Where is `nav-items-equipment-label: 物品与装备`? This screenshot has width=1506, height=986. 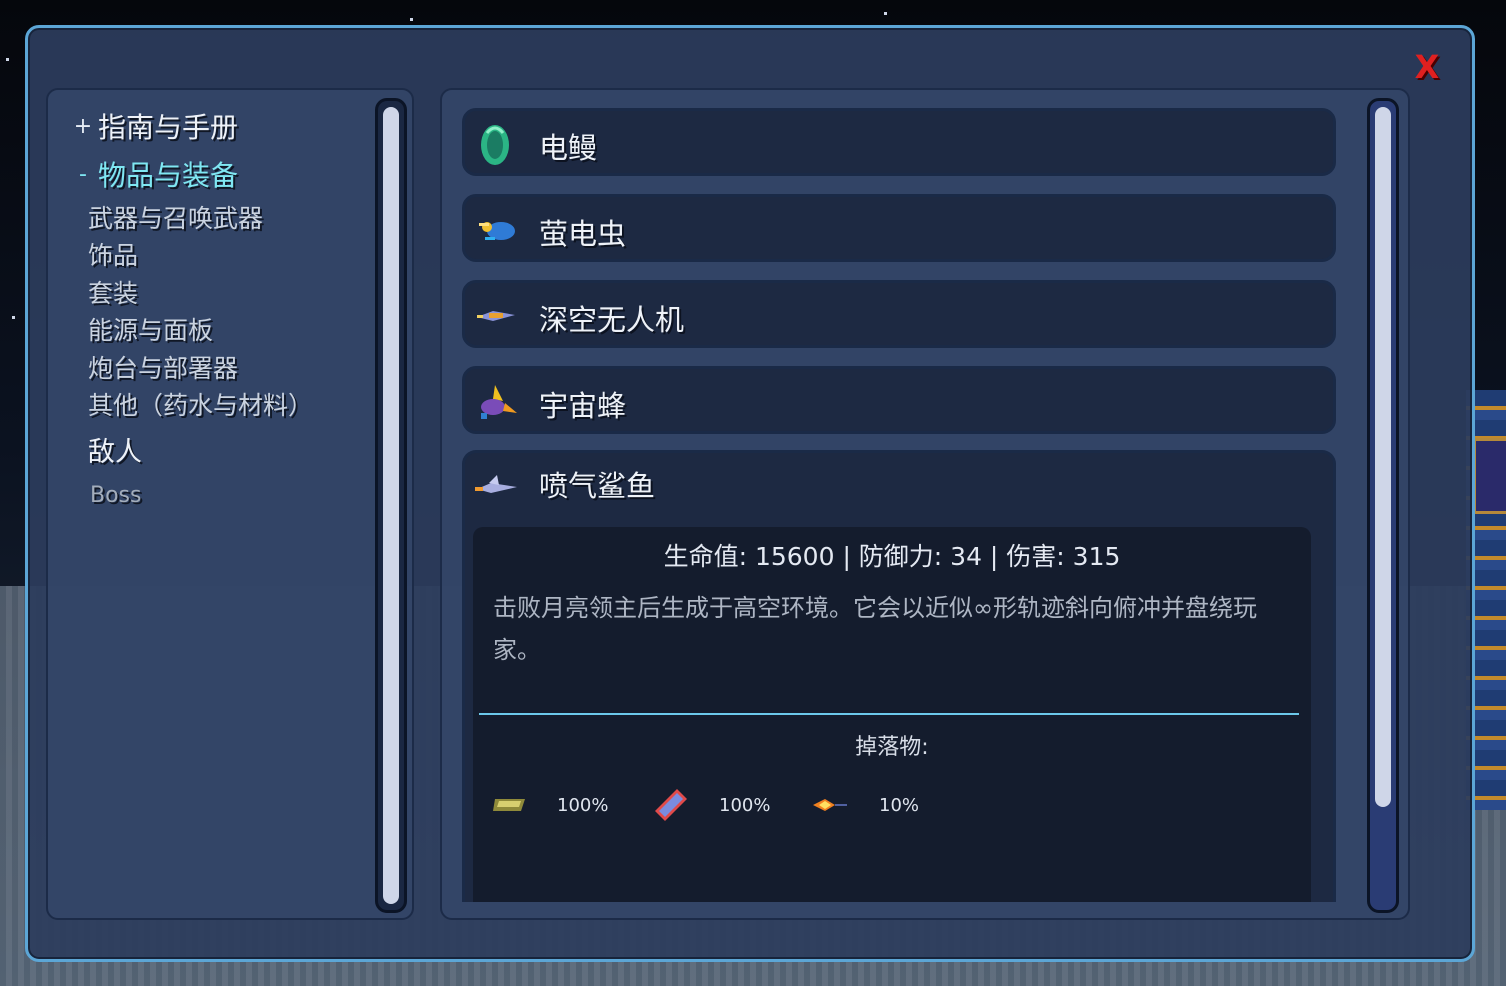
nav-items-equipment-label: 物品与装备 is located at coordinates (168, 175).